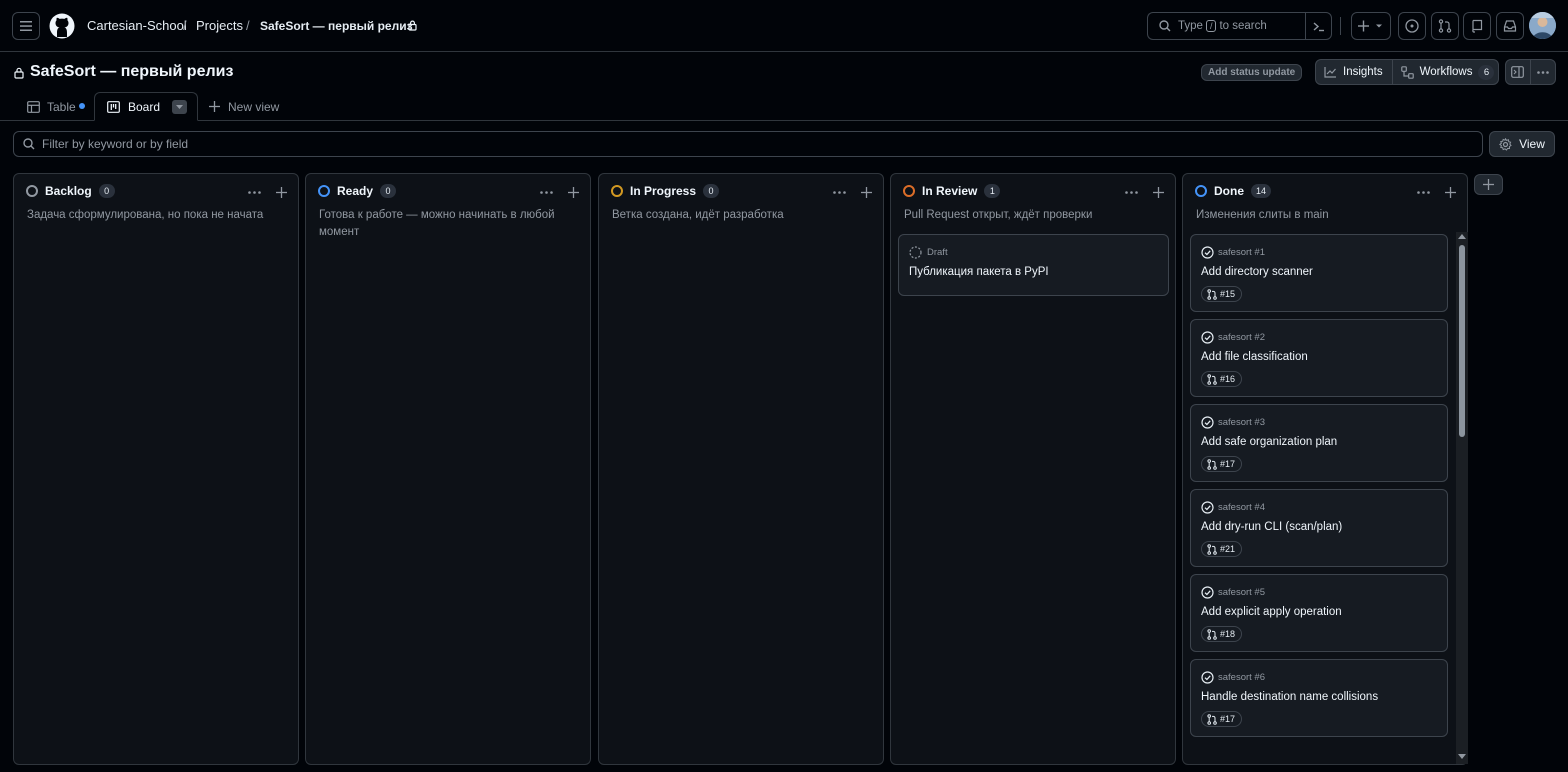  What do you see at coordinates (145, 215) in the screenshot?
I see `column-description: Задача сформулирована, но пока не начата` at bounding box center [145, 215].